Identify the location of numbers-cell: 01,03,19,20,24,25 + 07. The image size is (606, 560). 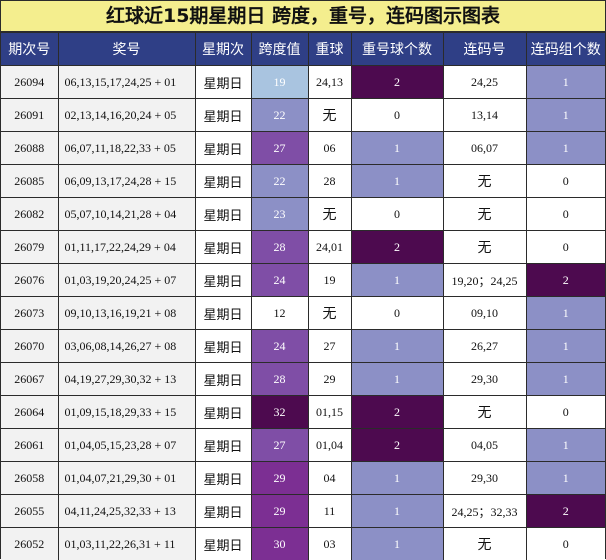
(126, 280).